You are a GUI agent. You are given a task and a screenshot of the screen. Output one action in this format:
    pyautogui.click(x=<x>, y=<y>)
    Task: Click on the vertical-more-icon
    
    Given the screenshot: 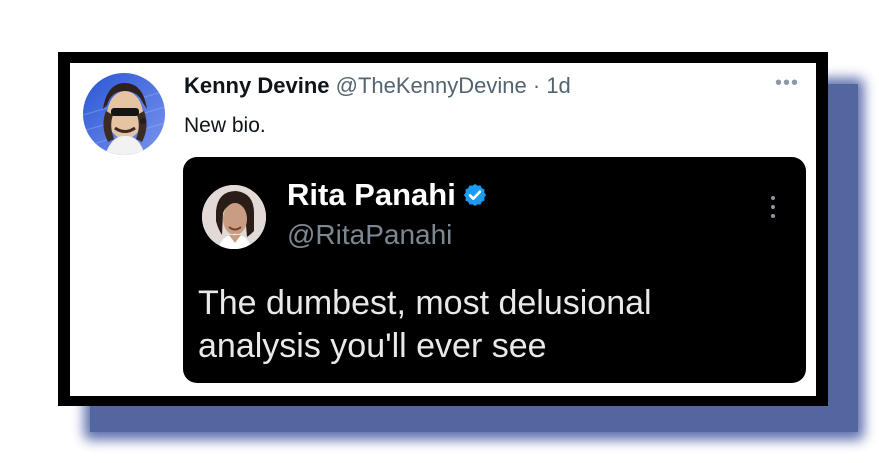 What is the action you would take?
    pyautogui.click(x=773, y=210)
    